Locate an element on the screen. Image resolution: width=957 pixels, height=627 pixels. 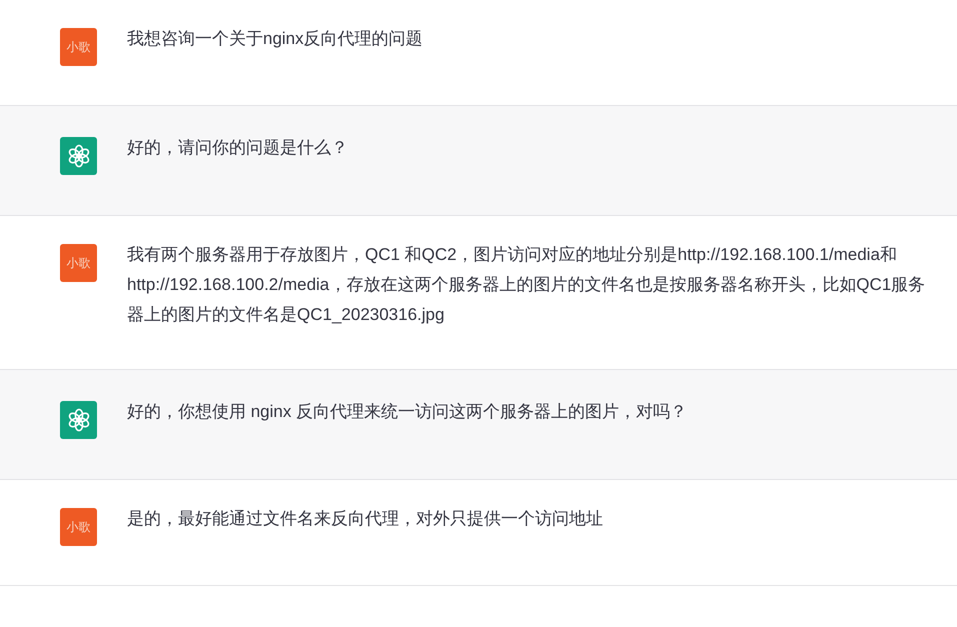
message-text: 是的，最好能通过文件名来反向代理，对外只提供一个访问地址 is located at coordinates (365, 519).